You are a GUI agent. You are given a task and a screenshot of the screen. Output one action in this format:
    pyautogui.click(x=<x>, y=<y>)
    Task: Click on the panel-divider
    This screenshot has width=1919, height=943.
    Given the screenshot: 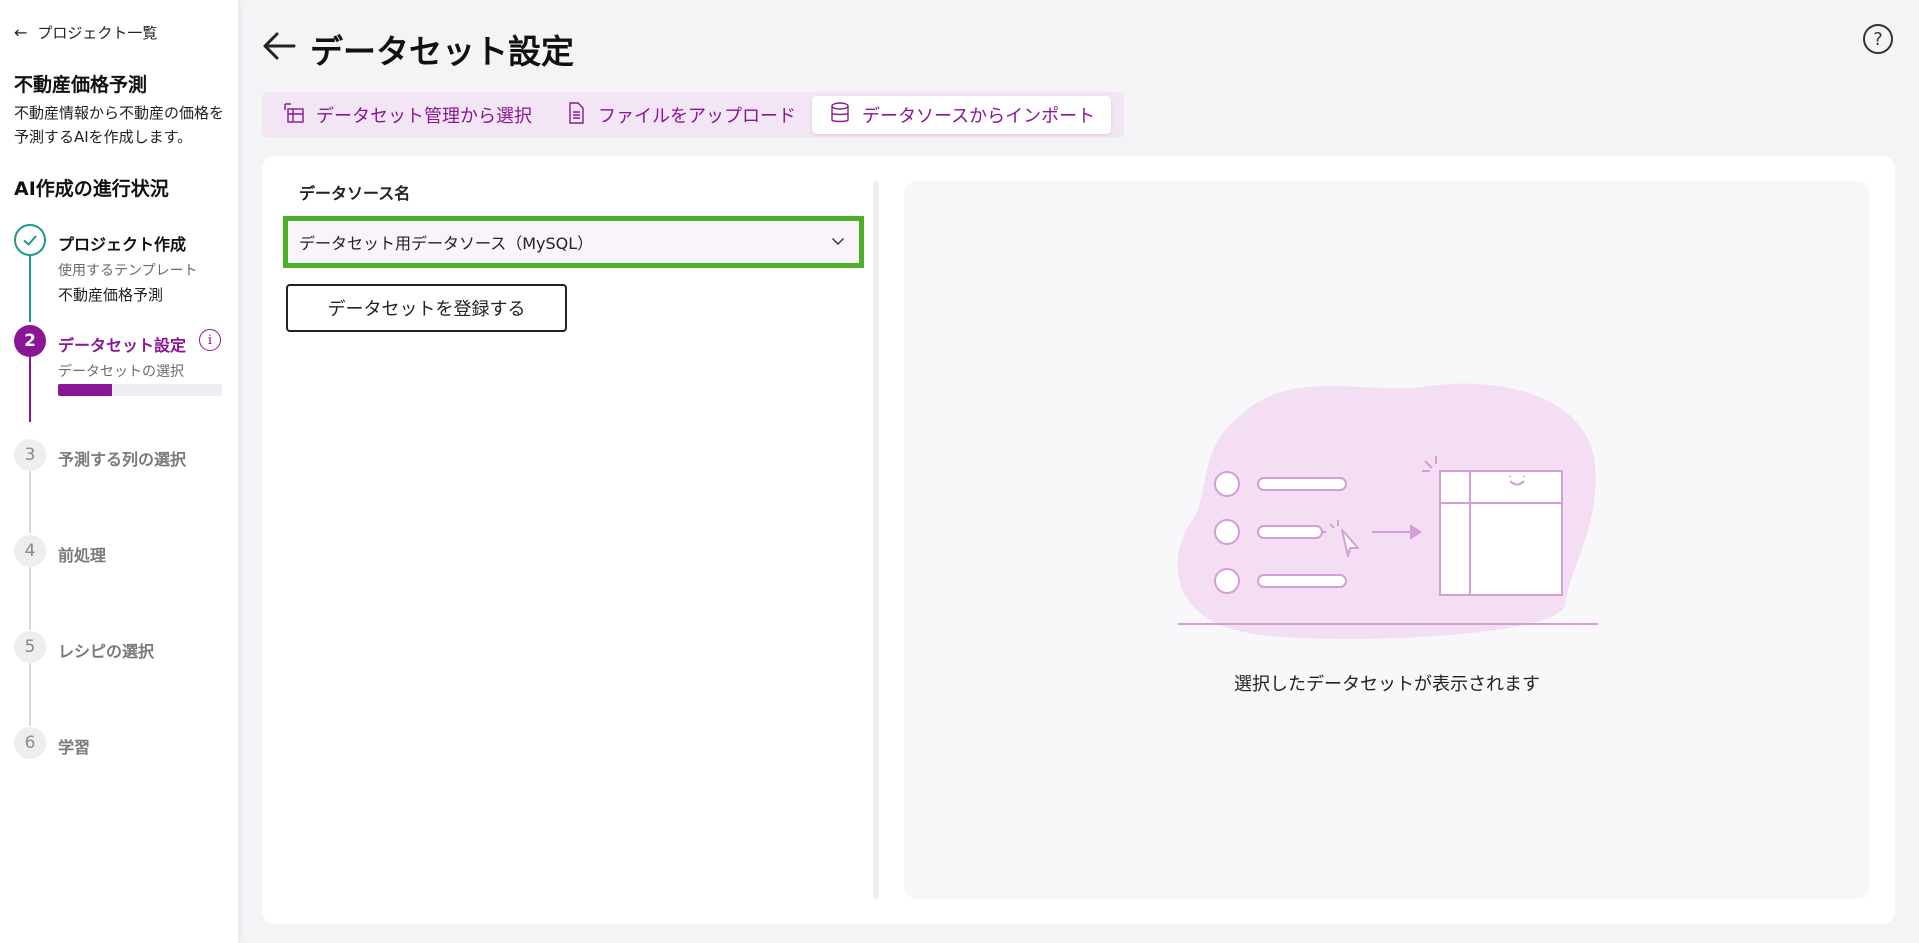 What is the action you would take?
    pyautogui.click(x=876, y=540)
    